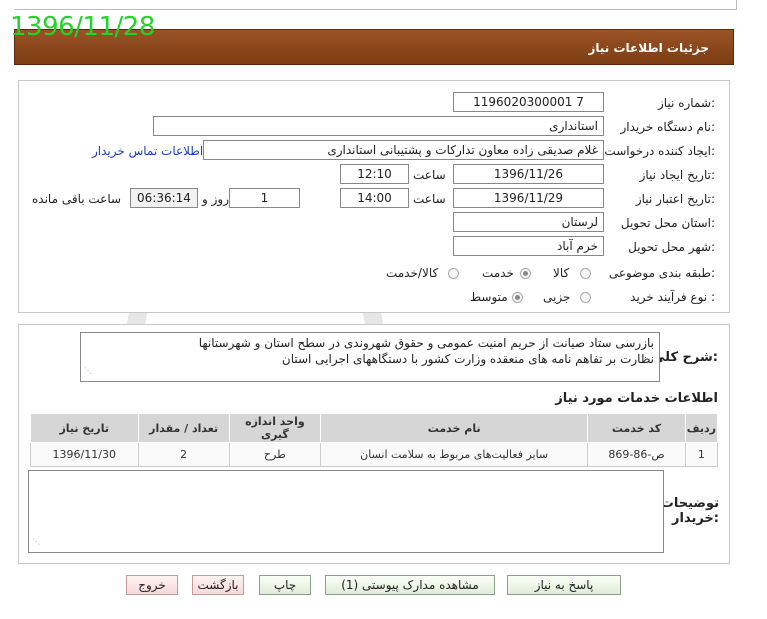  I want to click on services-title: اطلاعات خدمات مورد نیاز, so click(636, 398).